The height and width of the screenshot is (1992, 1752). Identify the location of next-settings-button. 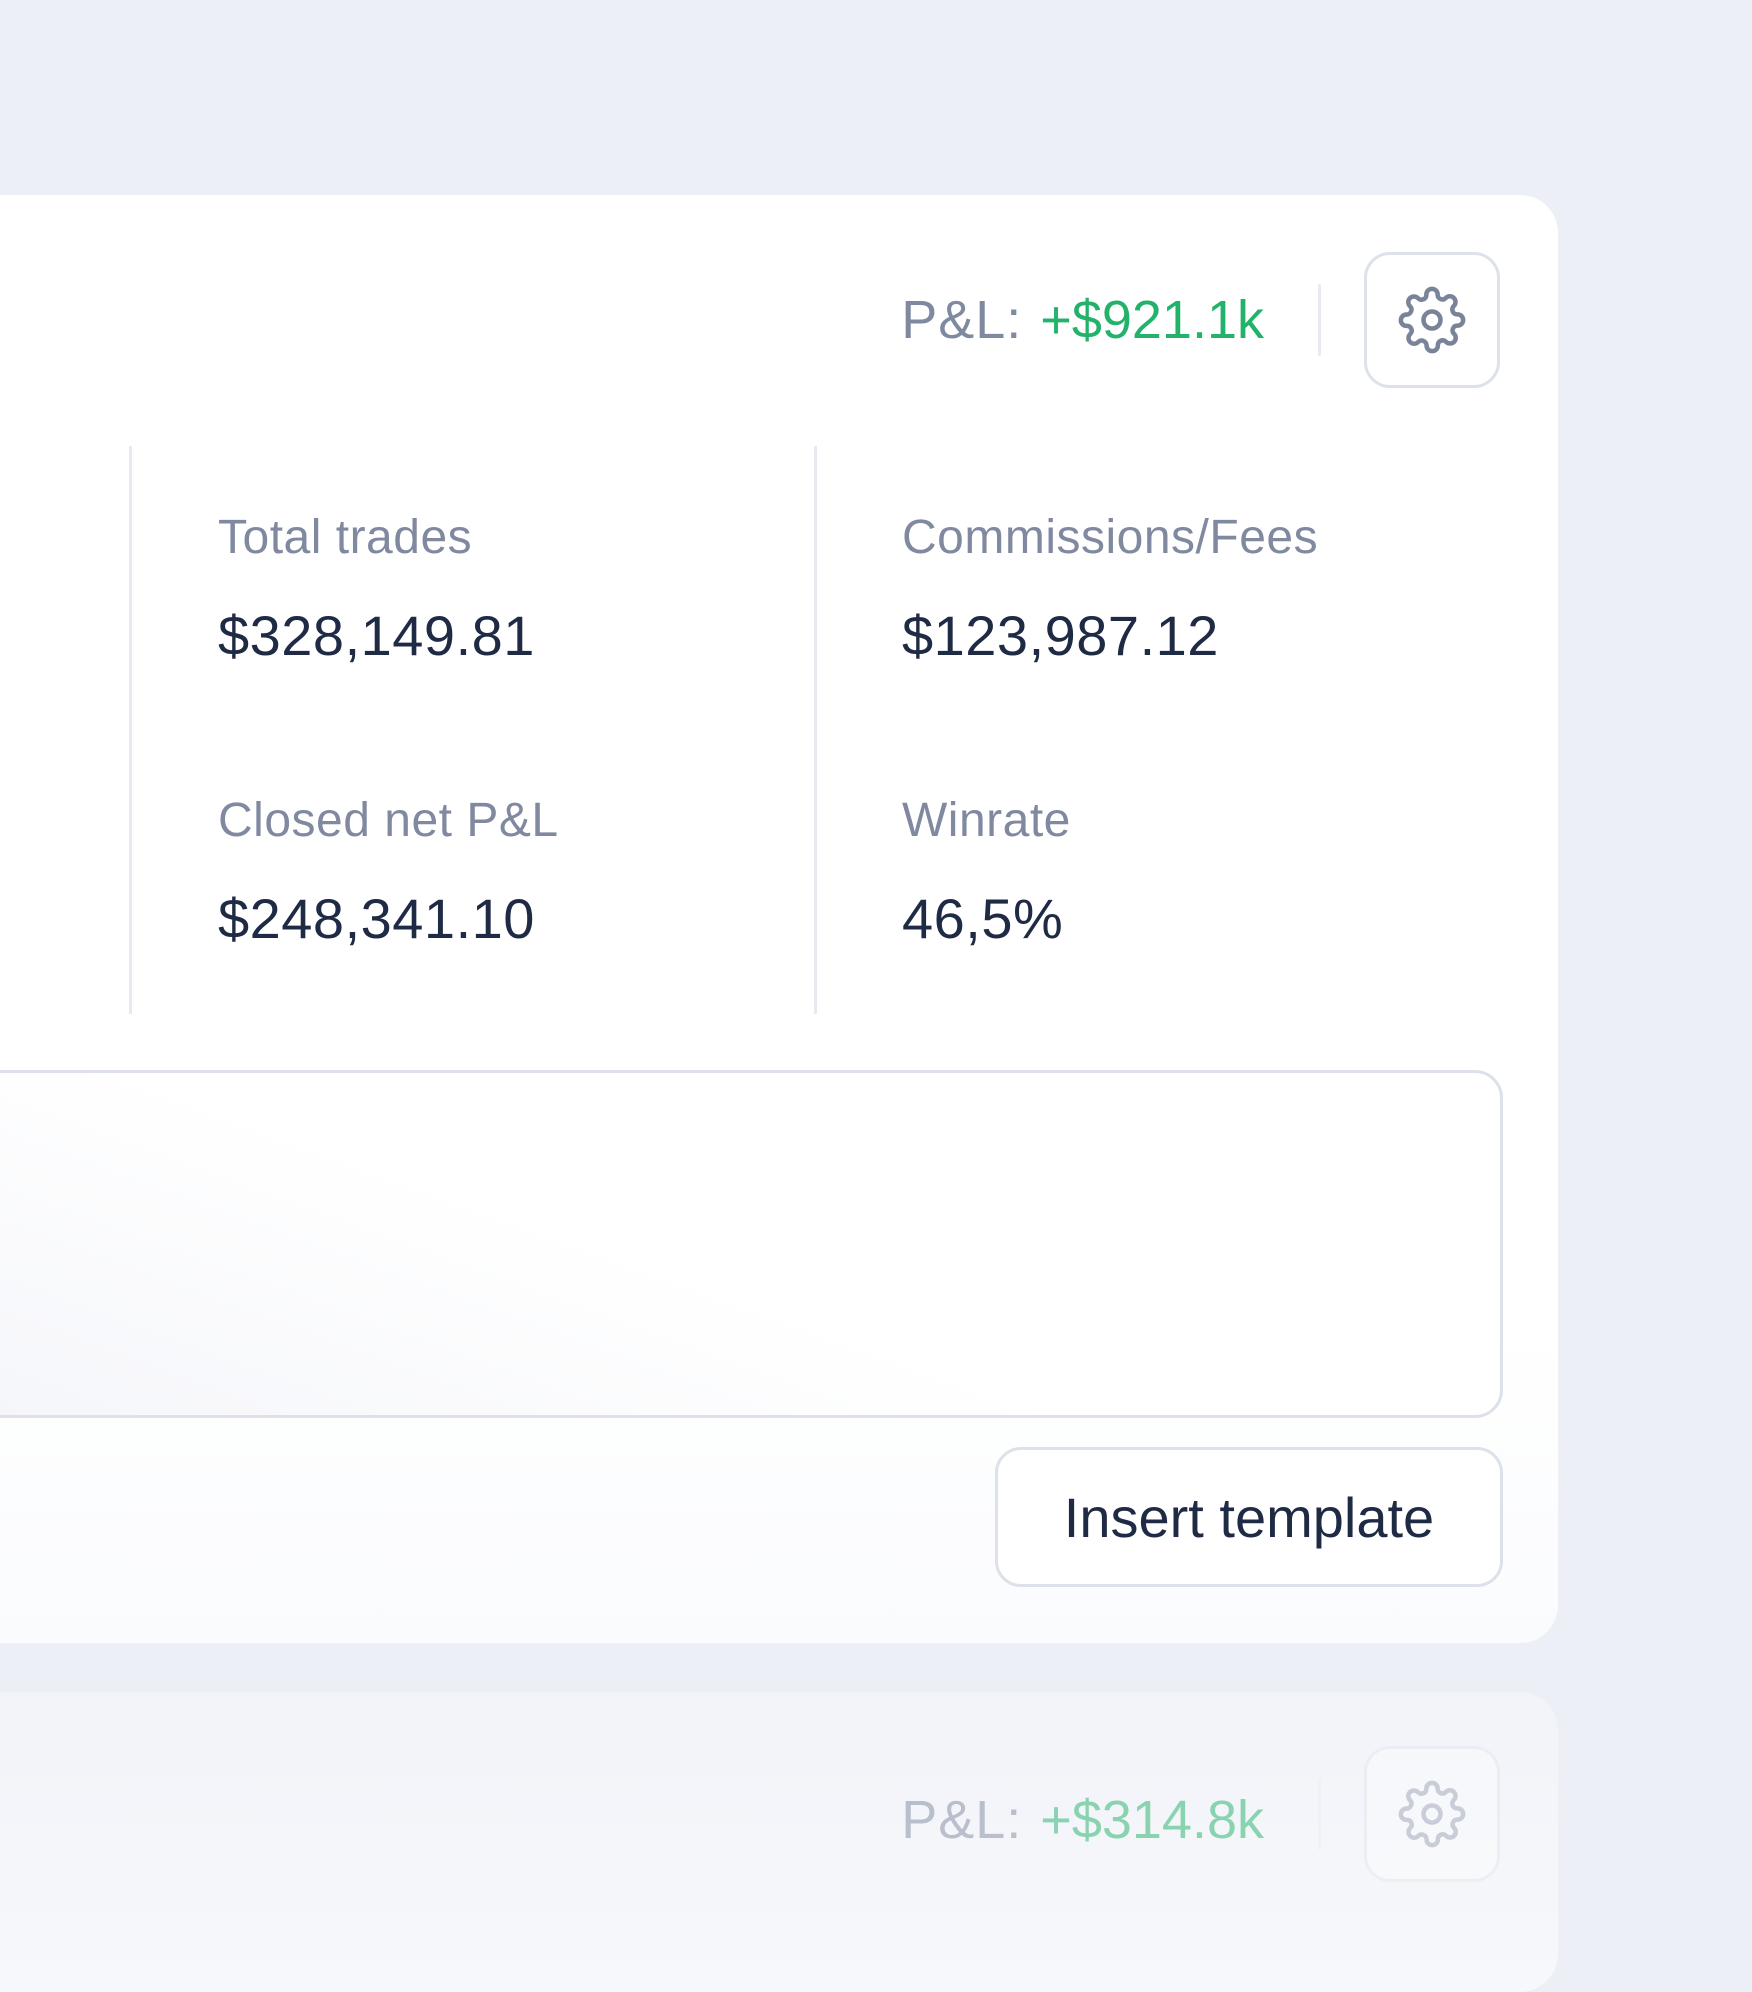
(1432, 1814).